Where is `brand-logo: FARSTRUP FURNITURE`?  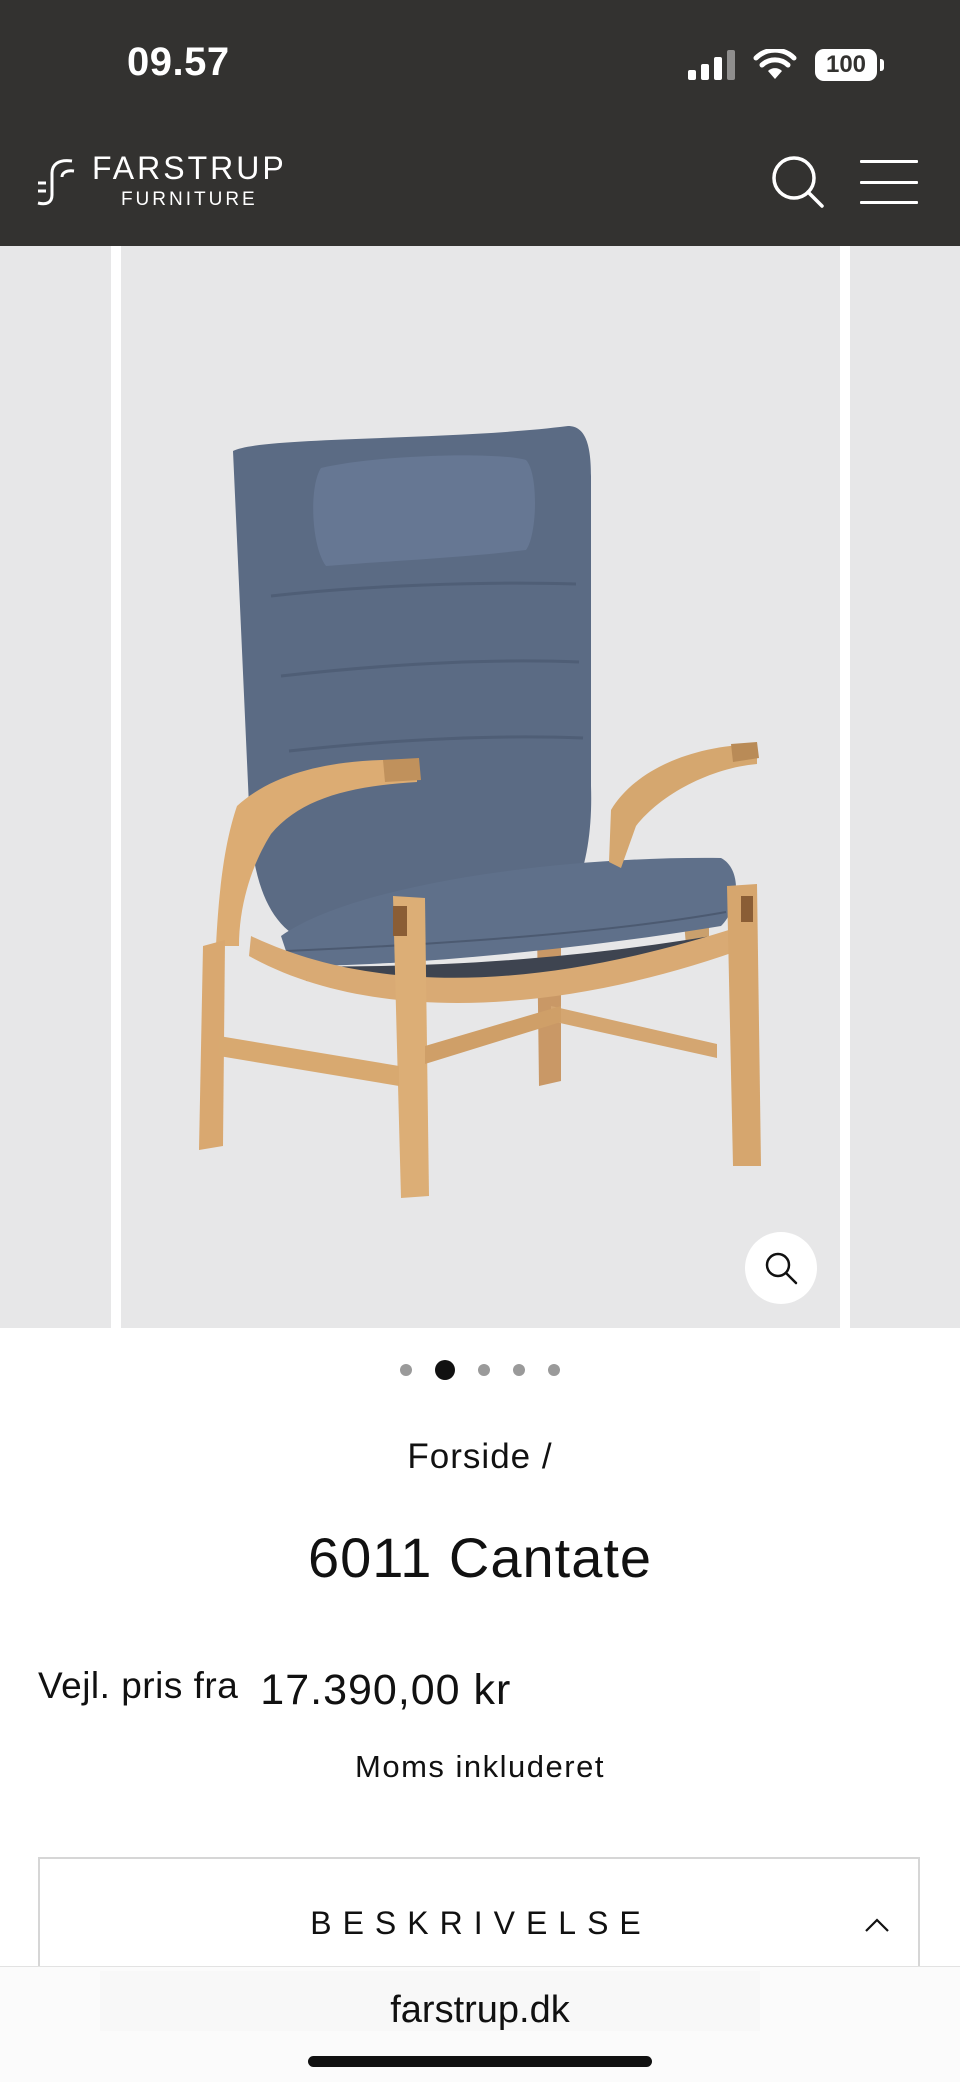 brand-logo: FARSTRUP FURNITURE is located at coordinates (161, 182).